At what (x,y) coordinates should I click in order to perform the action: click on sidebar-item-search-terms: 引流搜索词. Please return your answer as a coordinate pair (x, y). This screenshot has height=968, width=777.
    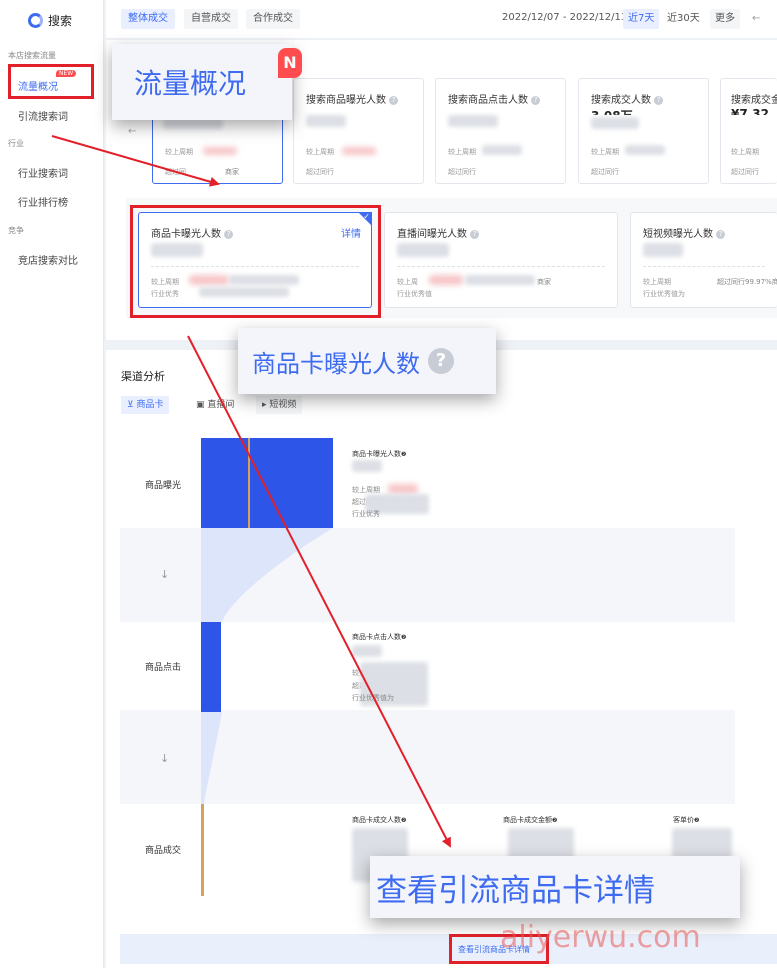
    Looking at the image, I should click on (43, 115).